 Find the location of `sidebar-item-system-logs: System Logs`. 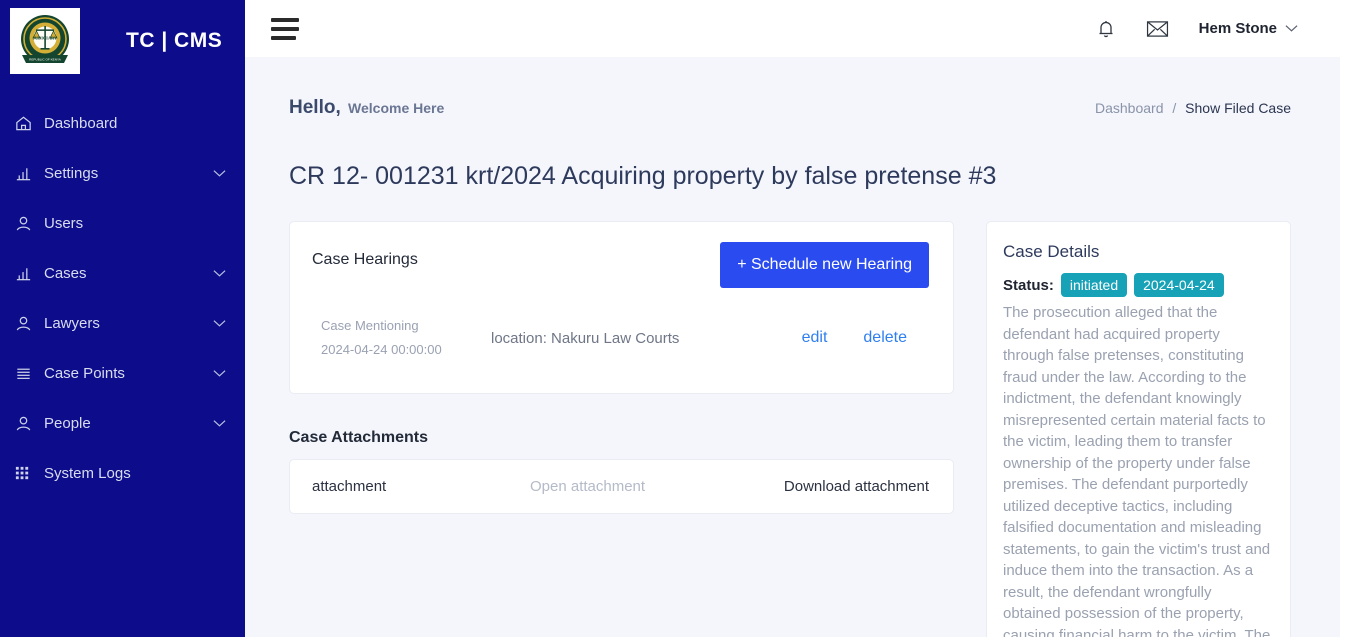

sidebar-item-system-logs: System Logs is located at coordinates (122, 473).